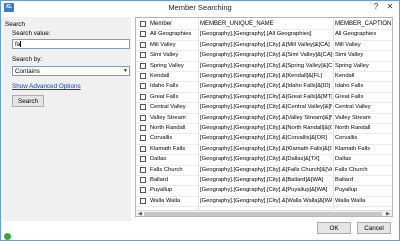 This screenshot has width=400, height=241. Describe the element at coordinates (143, 24) in the screenshot. I see `select-all-checkbox` at that location.